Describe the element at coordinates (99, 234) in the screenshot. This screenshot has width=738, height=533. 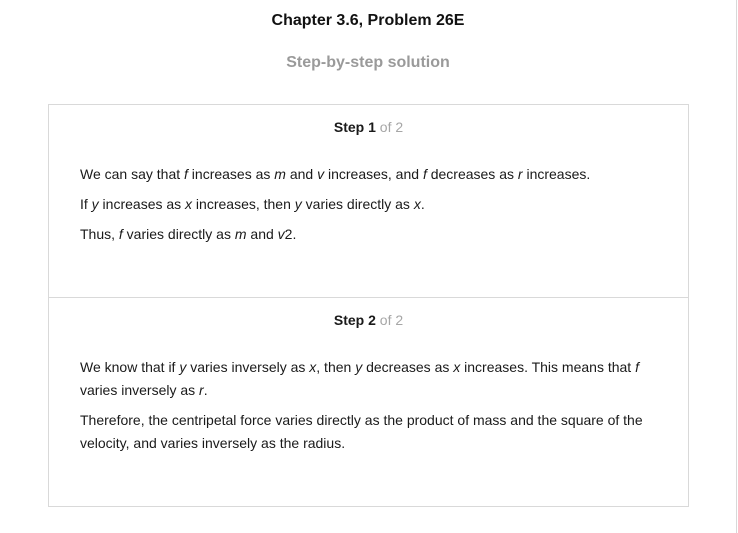
I see `text-run: Thus,` at that location.